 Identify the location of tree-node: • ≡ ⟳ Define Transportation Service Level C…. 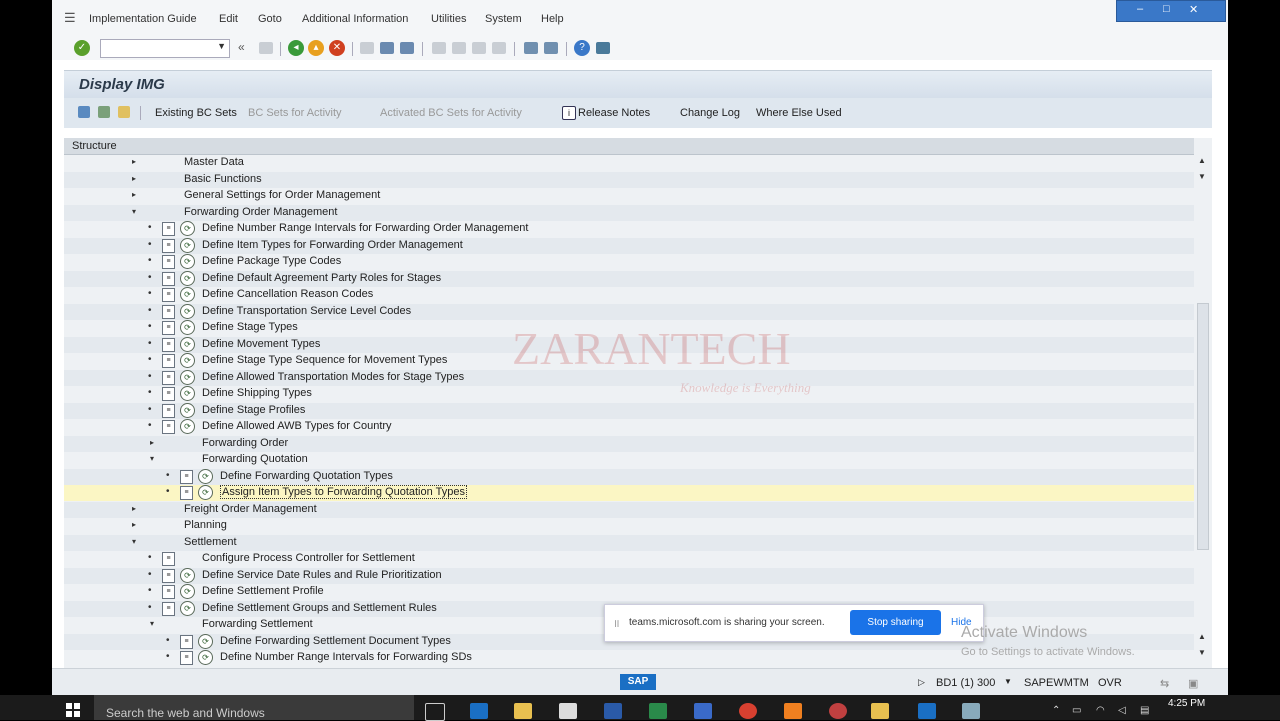
(629, 311).